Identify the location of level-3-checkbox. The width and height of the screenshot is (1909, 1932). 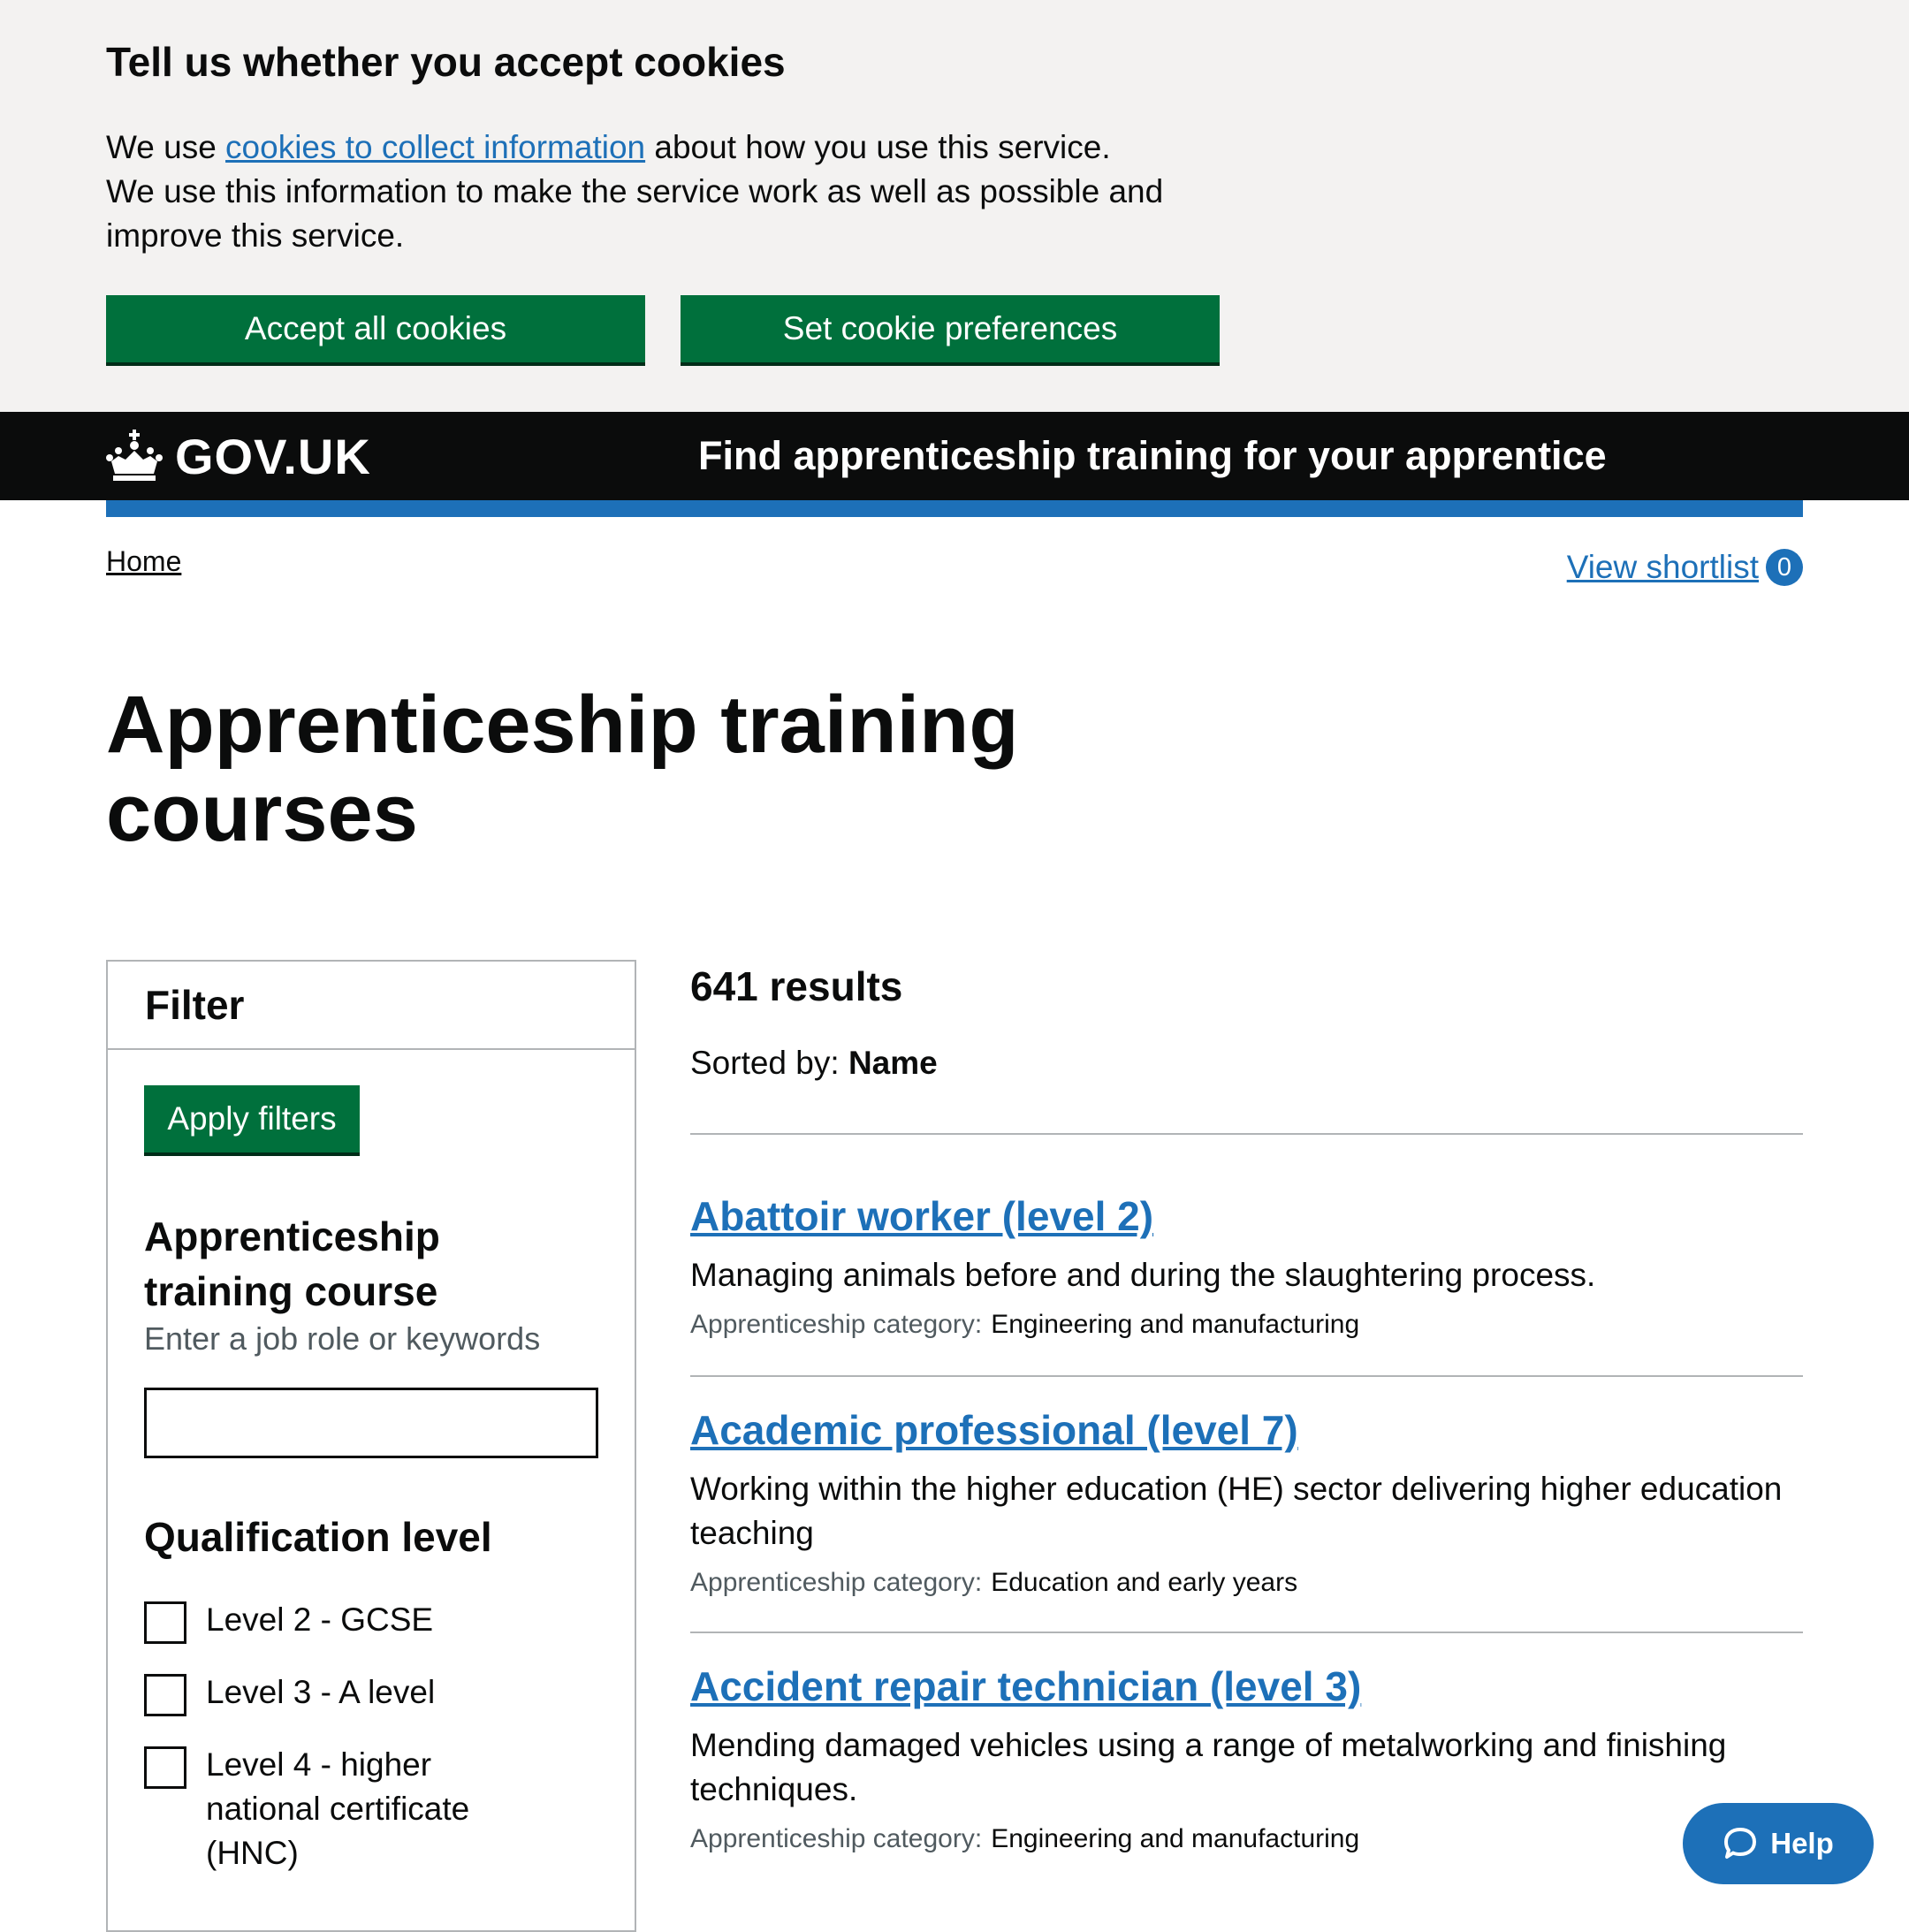
(165, 1695).